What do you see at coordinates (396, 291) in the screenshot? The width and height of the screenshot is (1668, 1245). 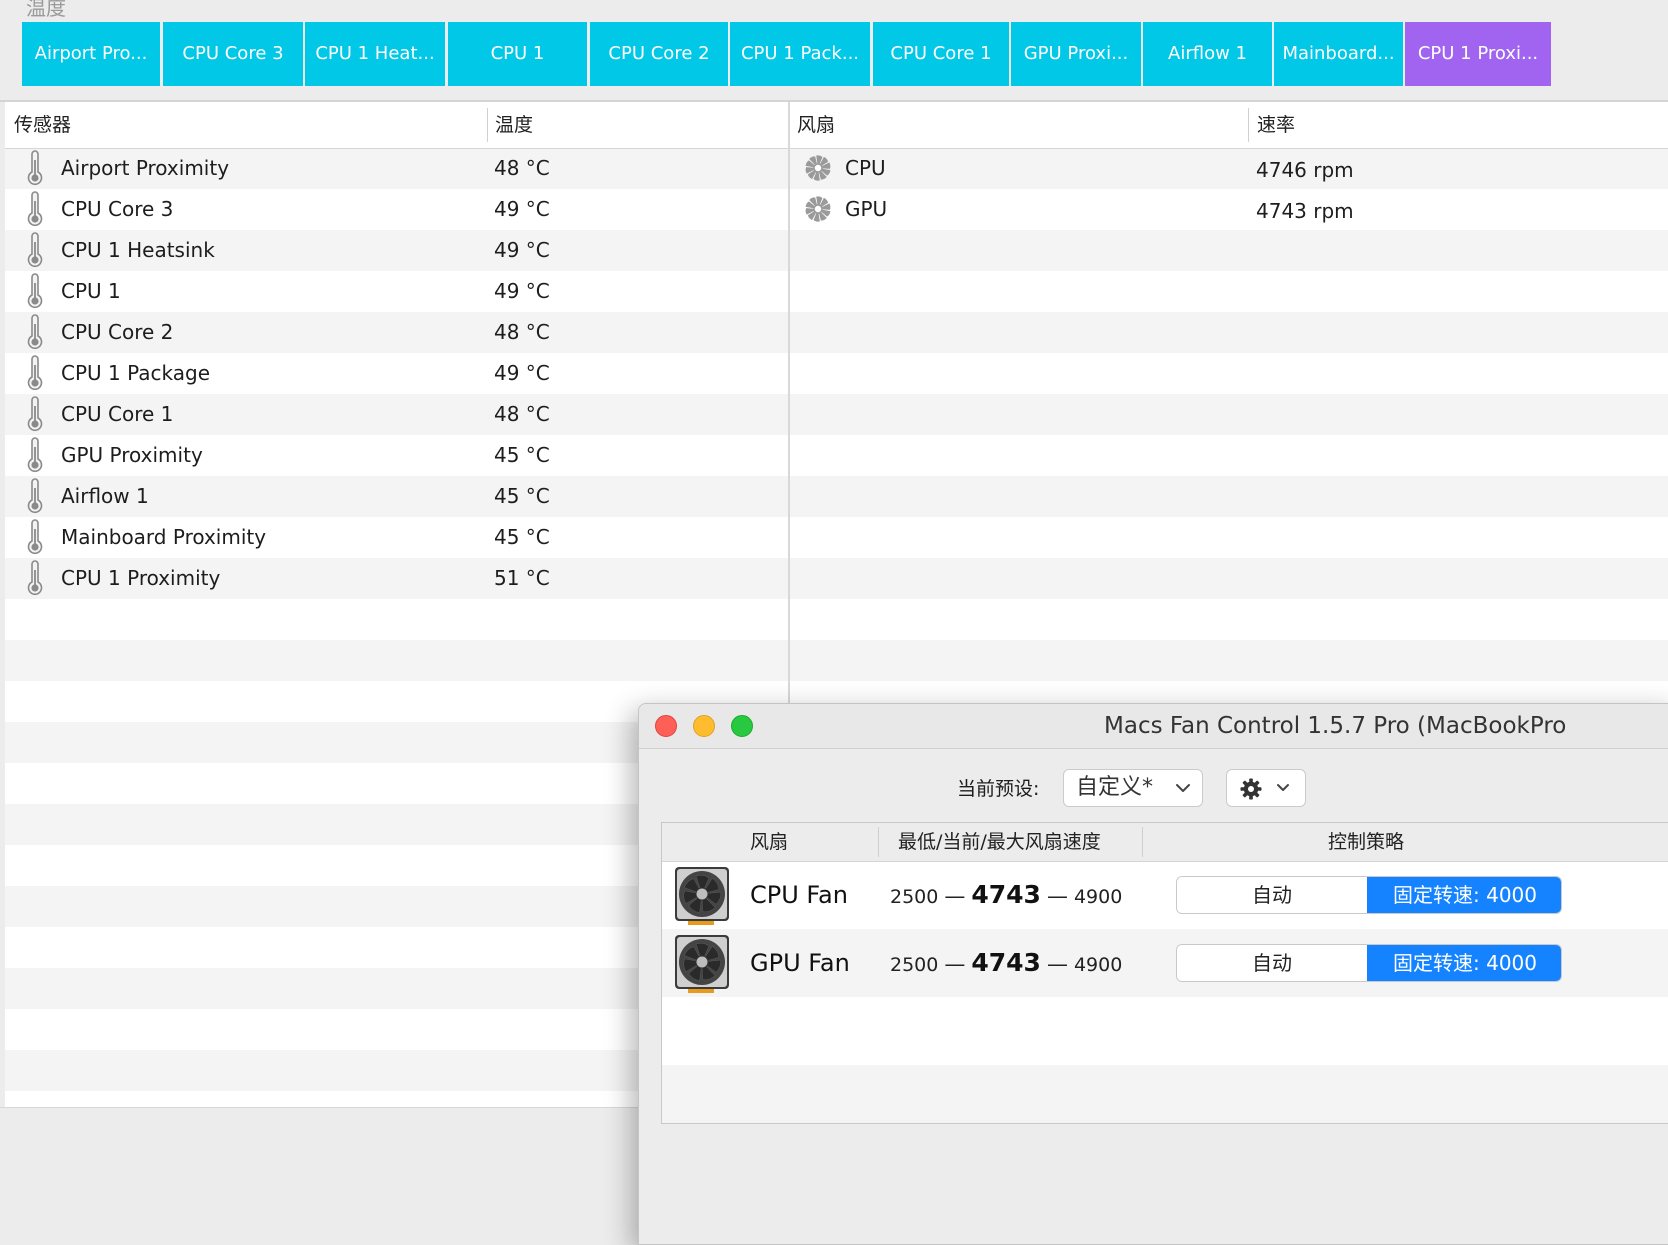 I see `sensor-row: CPU 1 49 °C` at bounding box center [396, 291].